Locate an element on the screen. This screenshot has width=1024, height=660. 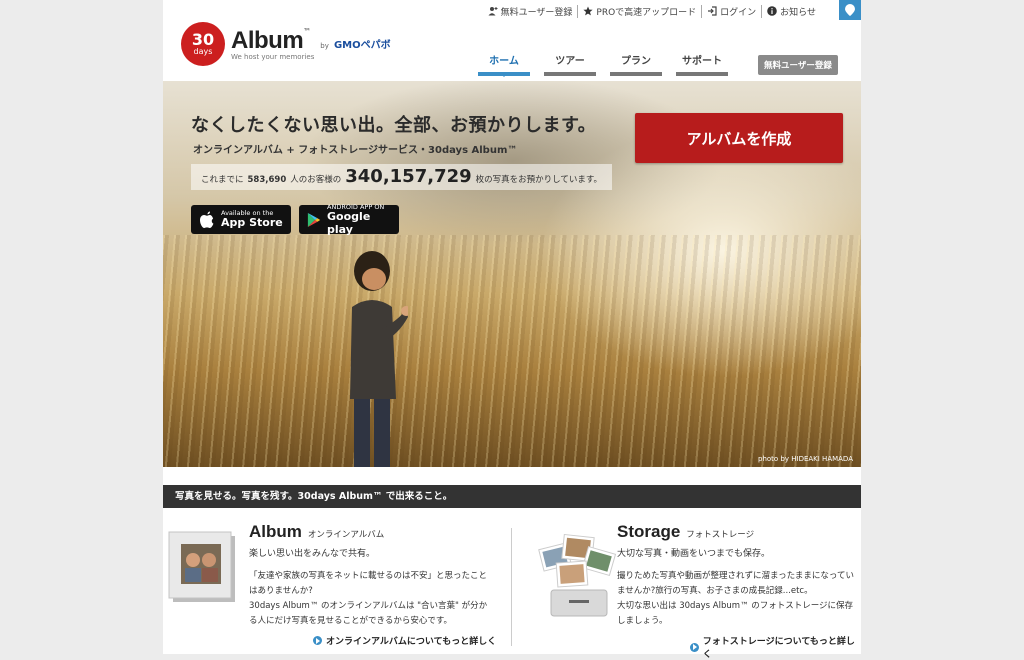
feature-divider is located at coordinates (511, 587).